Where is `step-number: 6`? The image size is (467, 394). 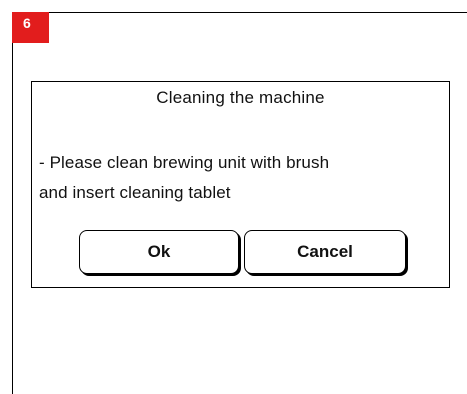
step-number: 6 is located at coordinates (27, 23).